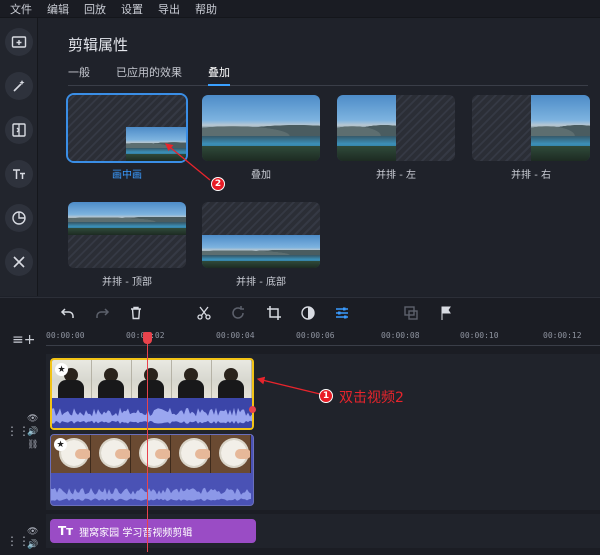 The height and width of the screenshot is (555, 600). I want to click on crop-icon, so click(274, 313).